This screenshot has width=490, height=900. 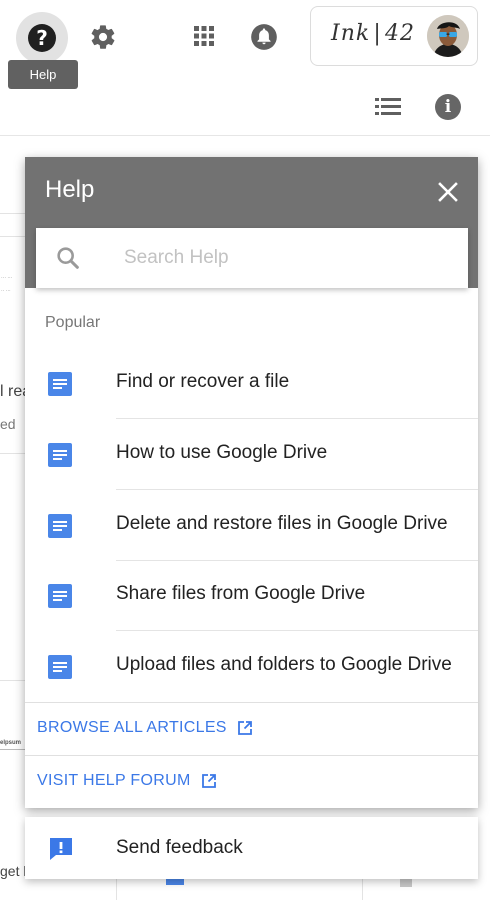 What do you see at coordinates (132, 727) in the screenshot?
I see `browse-all-articles-label: BROWSE ALL ARTICLES` at bounding box center [132, 727].